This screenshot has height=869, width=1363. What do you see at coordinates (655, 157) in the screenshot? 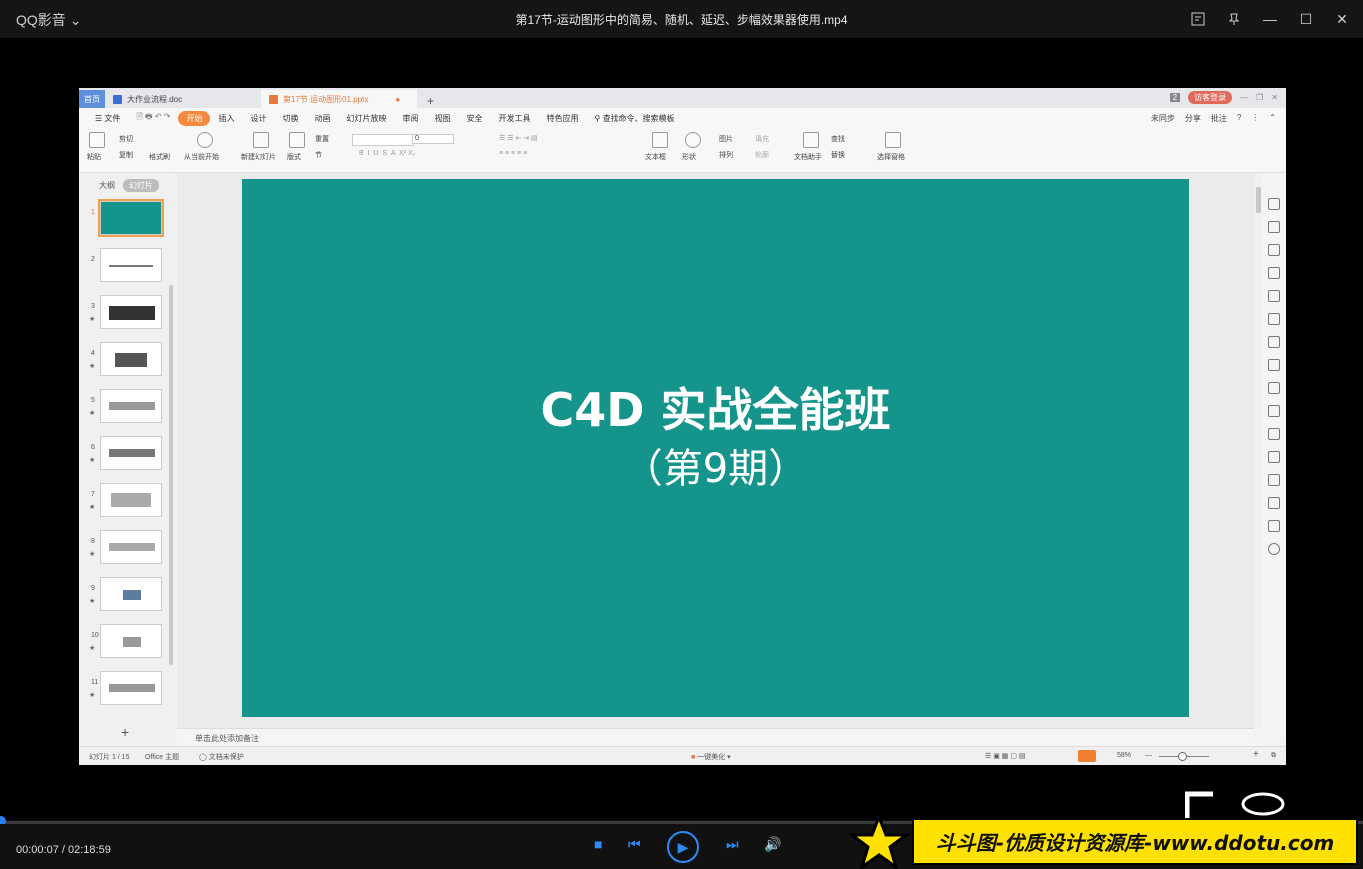
I see `textbox-button: 文本框` at bounding box center [655, 157].